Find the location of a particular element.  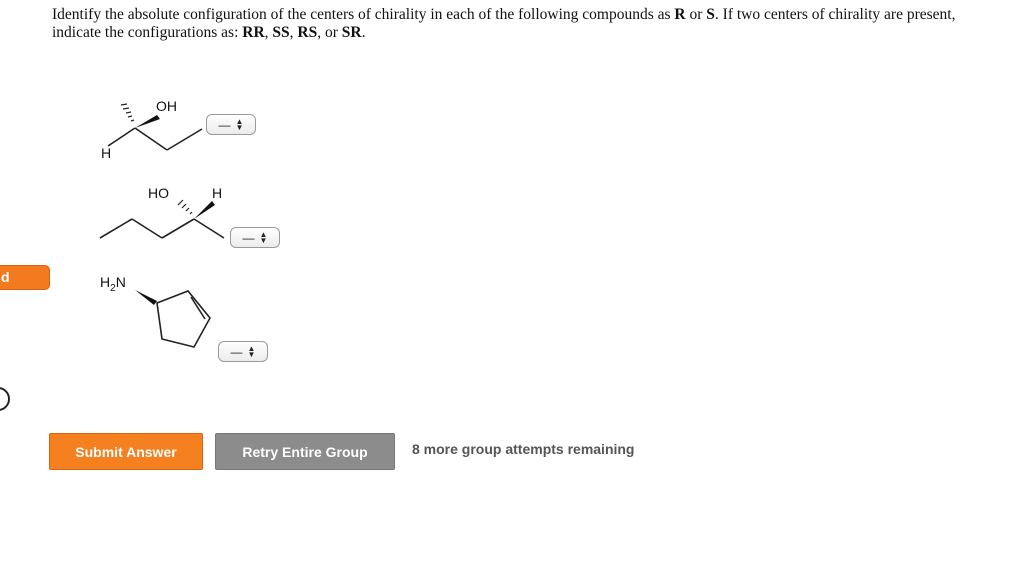

molecule-3-wedge is located at coordinates (146, 297).